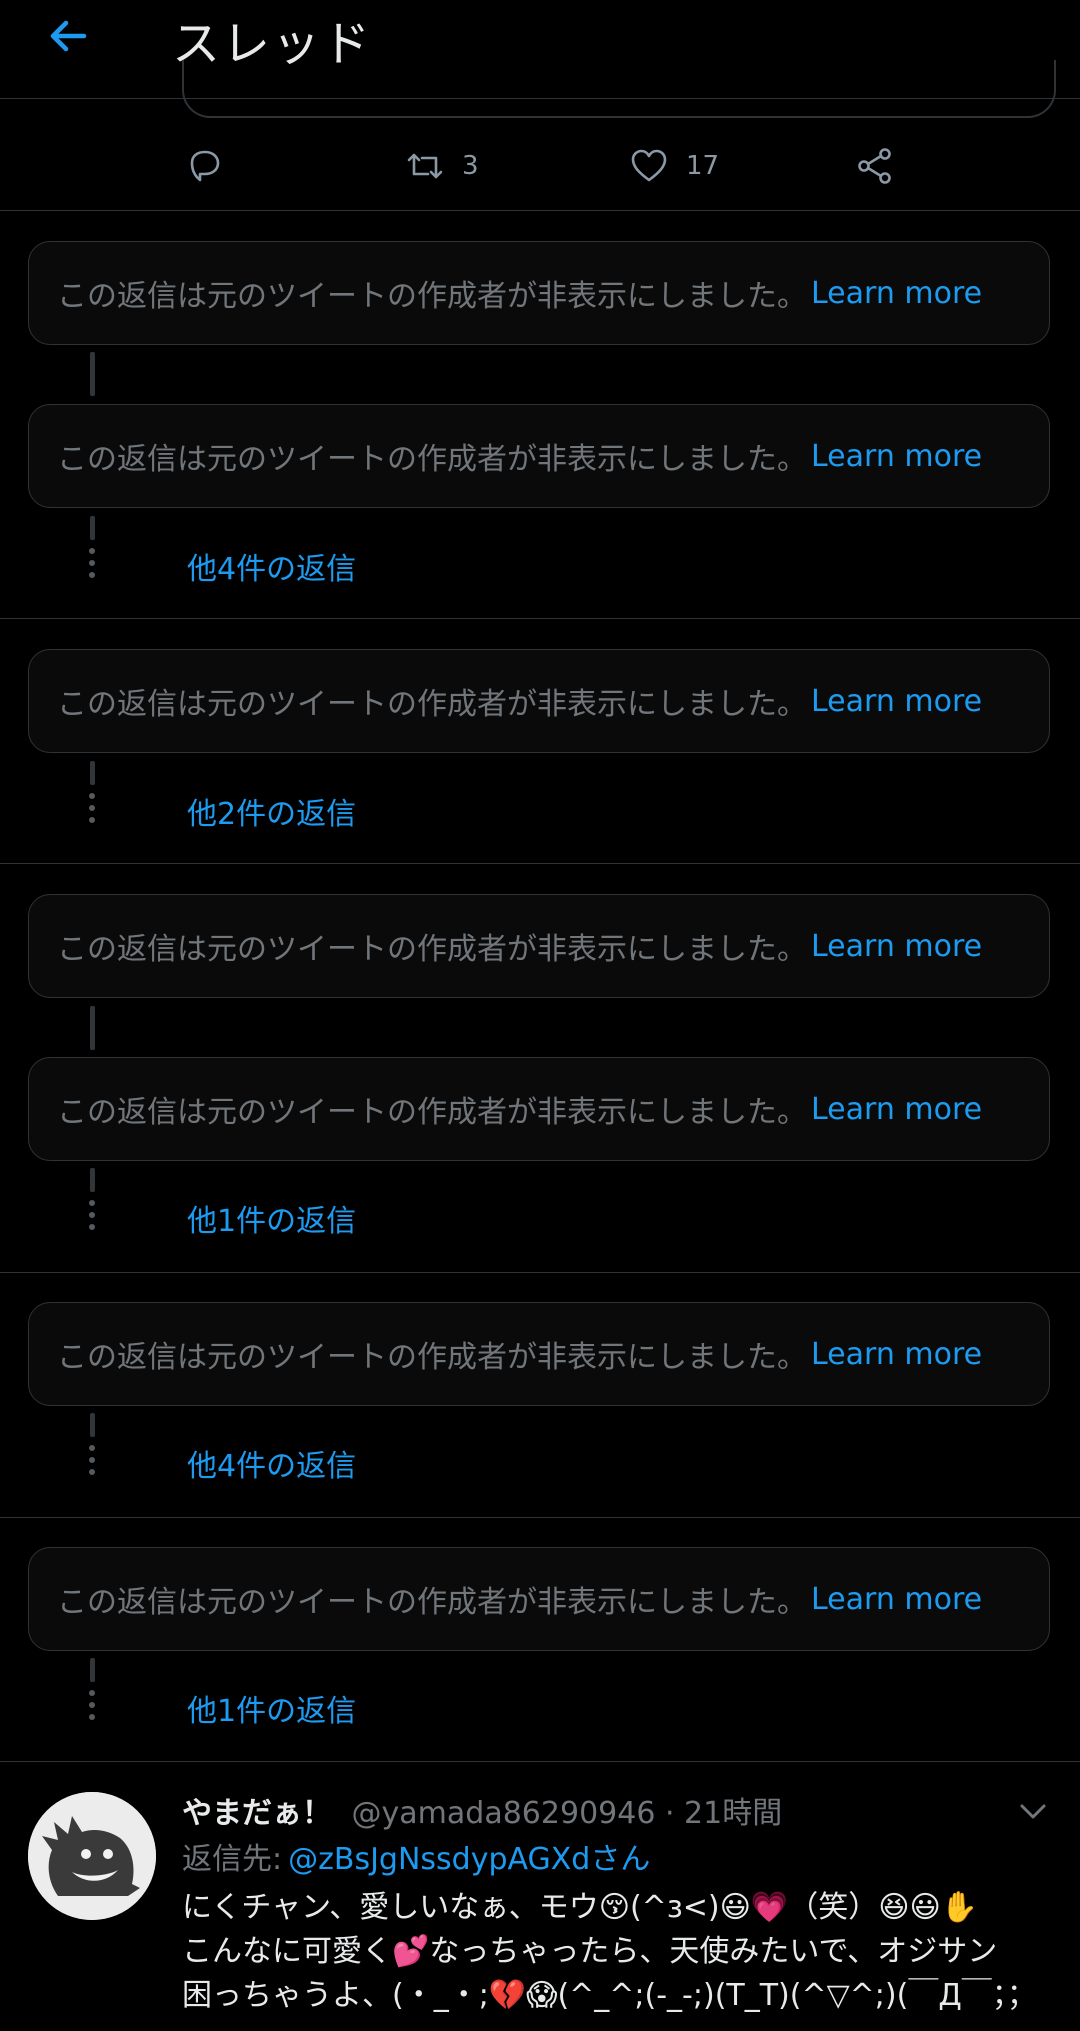  I want to click on reply-button, so click(205, 166).